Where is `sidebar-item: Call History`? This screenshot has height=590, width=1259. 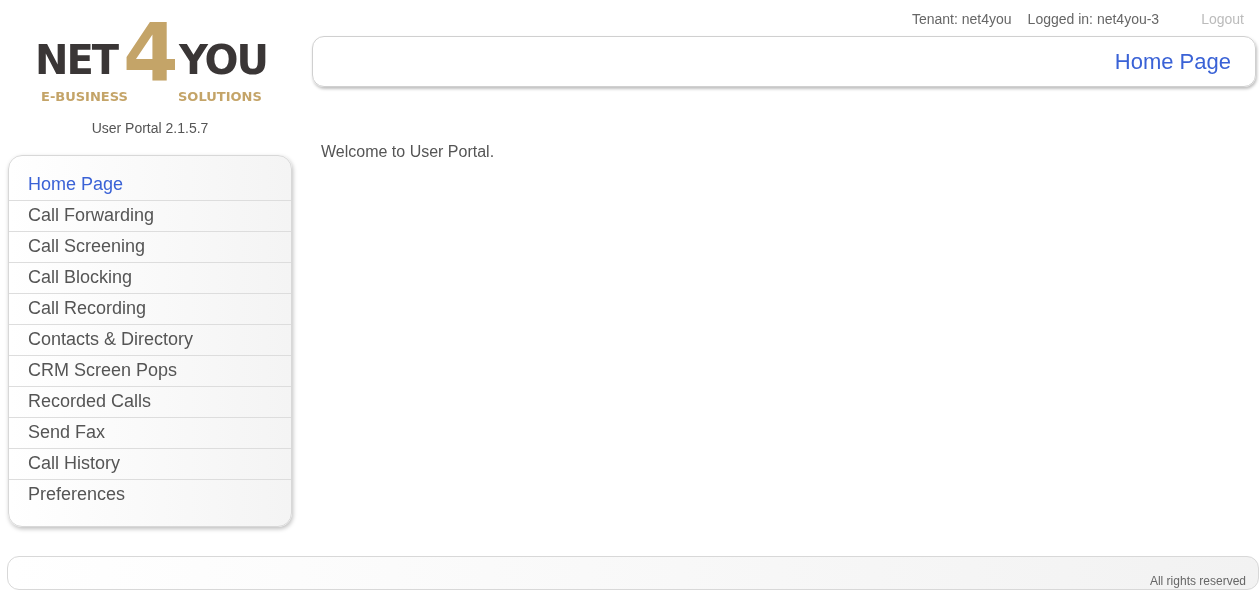
sidebar-item: Call History is located at coordinates (150, 464).